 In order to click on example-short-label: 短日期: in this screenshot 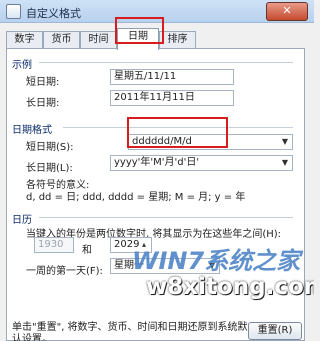, I will do `click(43, 82)`.